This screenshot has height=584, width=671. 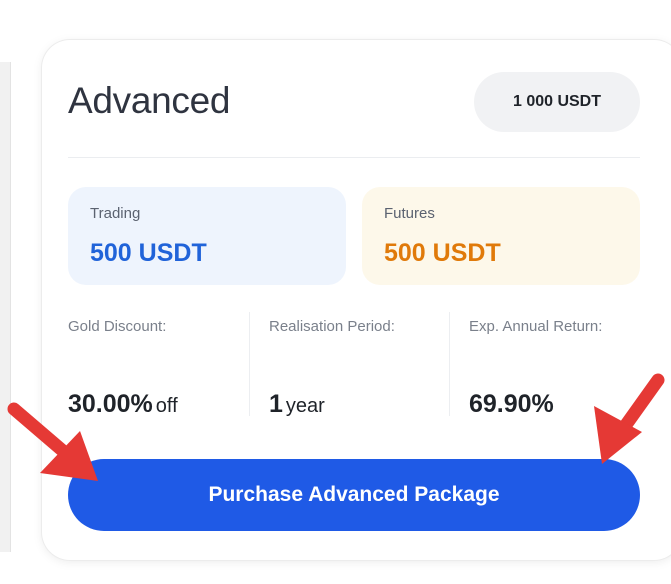 I want to click on stat-label: Gold Discount:, so click(x=117, y=326).